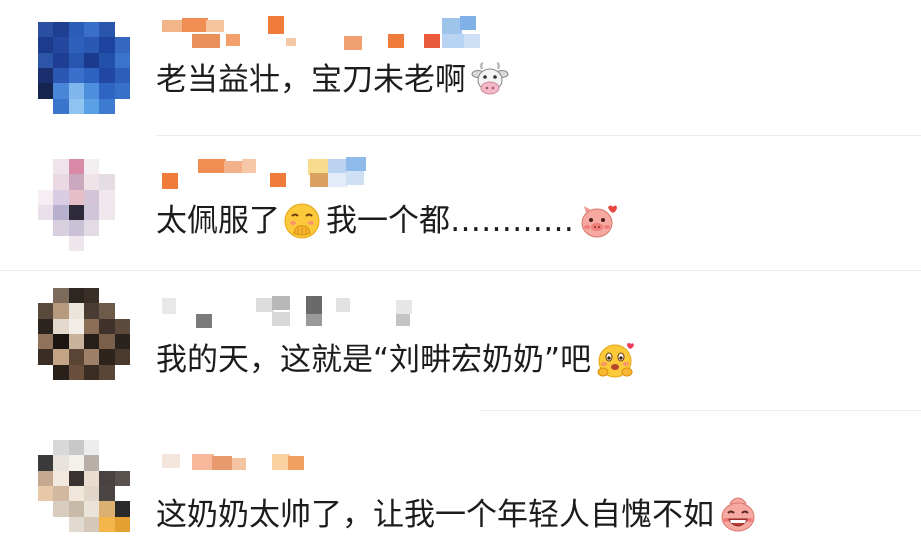 Image resolution: width=921 pixels, height=549 pixels. Describe the element at coordinates (598, 221) in the screenshot. I see `blushing-pig-icon` at that location.